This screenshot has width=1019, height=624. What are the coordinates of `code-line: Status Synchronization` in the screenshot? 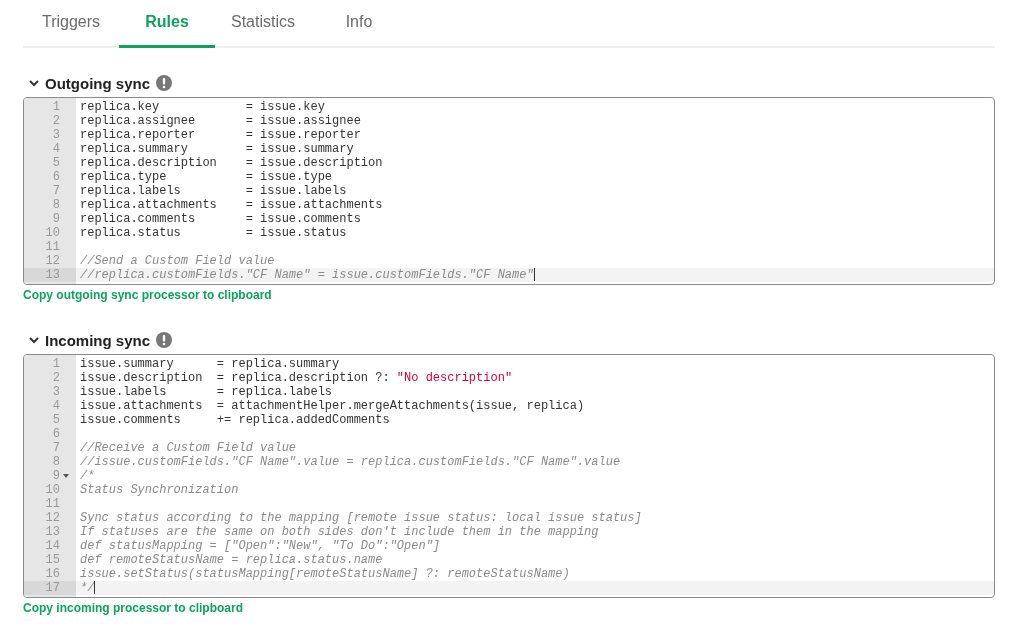 It's located at (159, 490).